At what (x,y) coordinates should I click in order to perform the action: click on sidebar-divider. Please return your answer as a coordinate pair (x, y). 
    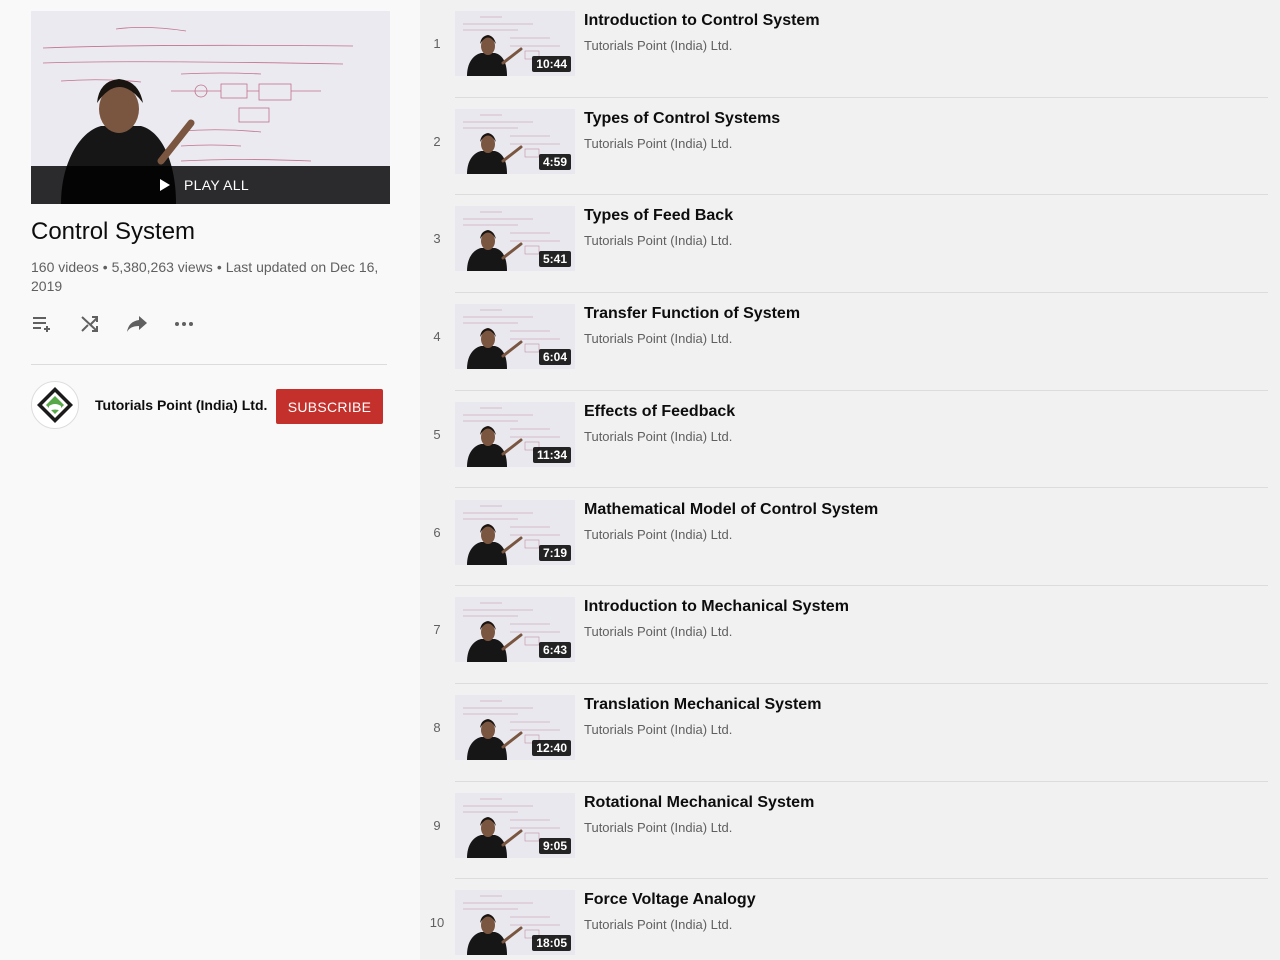
    Looking at the image, I should click on (209, 364).